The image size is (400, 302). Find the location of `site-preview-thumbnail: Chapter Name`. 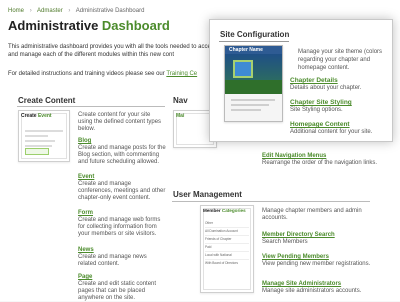

site-preview-thumbnail: Chapter Name is located at coordinates (253, 83).